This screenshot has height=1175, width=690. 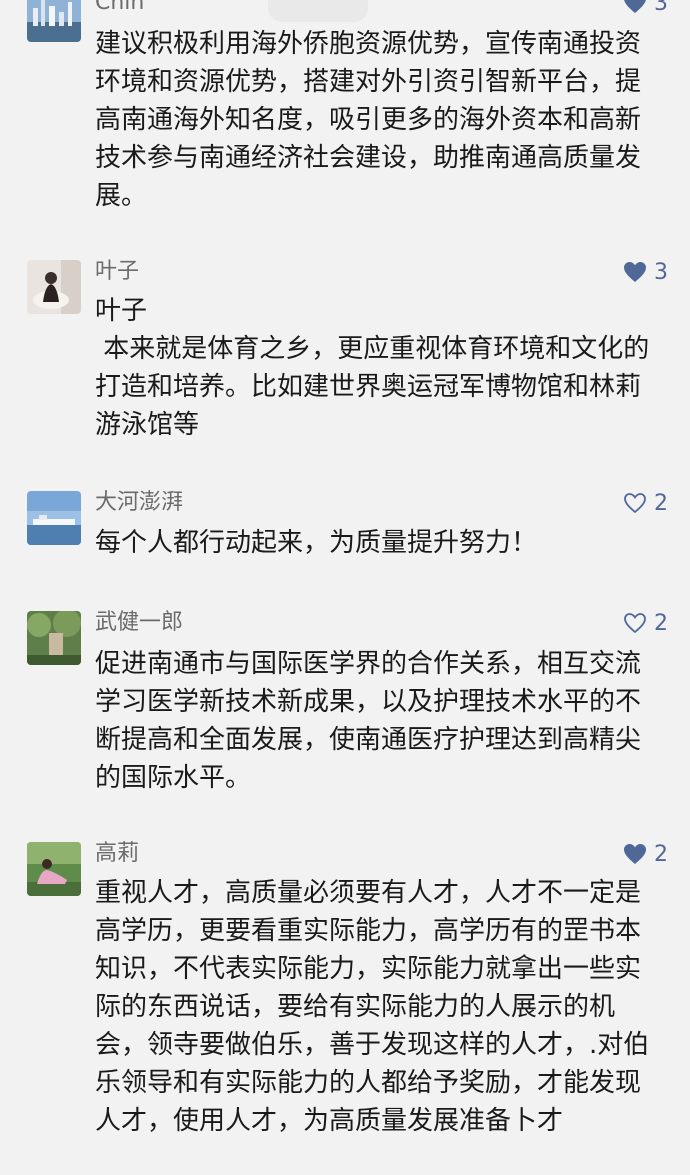 What do you see at coordinates (139, 623) in the screenshot?
I see `commenter-name: 武健一郎` at bounding box center [139, 623].